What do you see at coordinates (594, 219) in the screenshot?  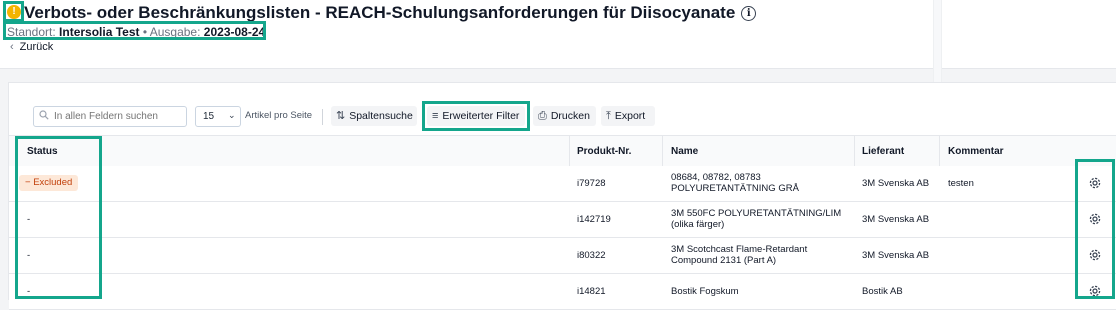 I see `product-no-cell: i142719` at bounding box center [594, 219].